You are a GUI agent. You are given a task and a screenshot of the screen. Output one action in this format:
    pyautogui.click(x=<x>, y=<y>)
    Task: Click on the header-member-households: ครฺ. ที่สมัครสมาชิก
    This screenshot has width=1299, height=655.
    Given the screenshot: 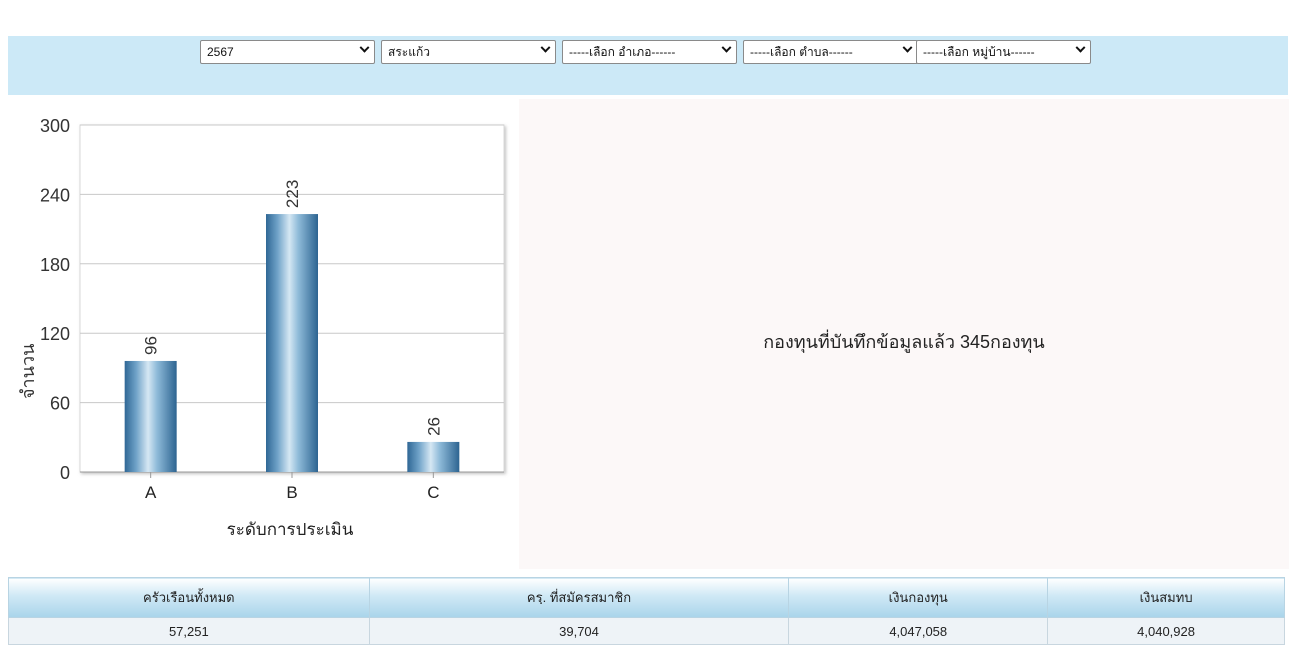 What is the action you would take?
    pyautogui.click(x=579, y=597)
    